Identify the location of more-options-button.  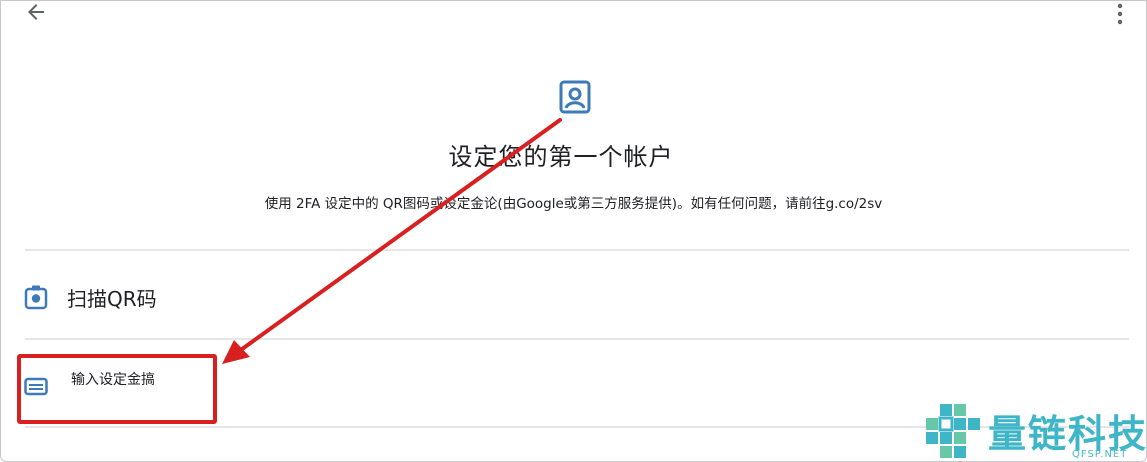
(1120, 14).